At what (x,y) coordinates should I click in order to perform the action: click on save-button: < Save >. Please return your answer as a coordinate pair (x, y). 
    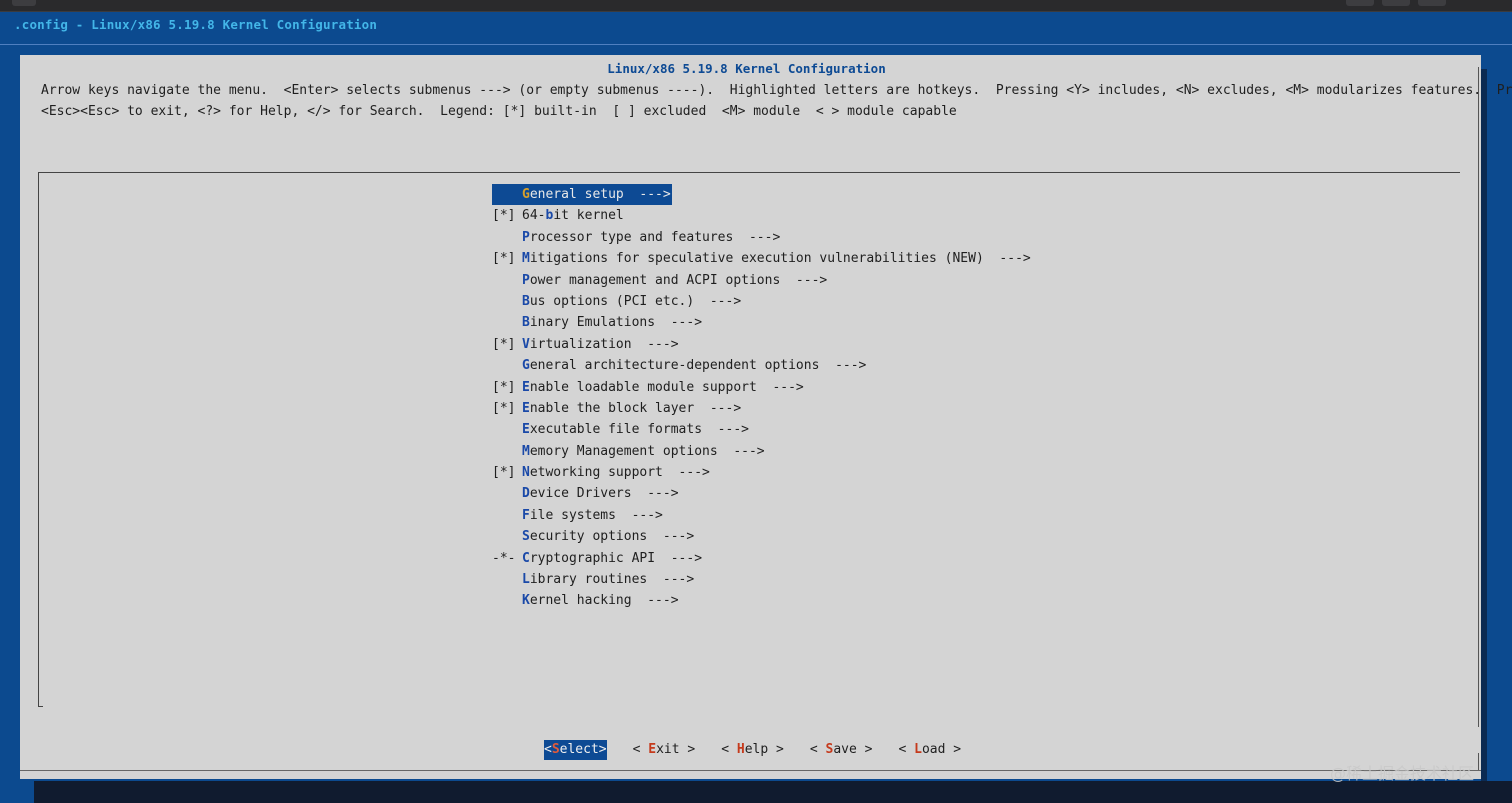
    Looking at the image, I should click on (841, 750).